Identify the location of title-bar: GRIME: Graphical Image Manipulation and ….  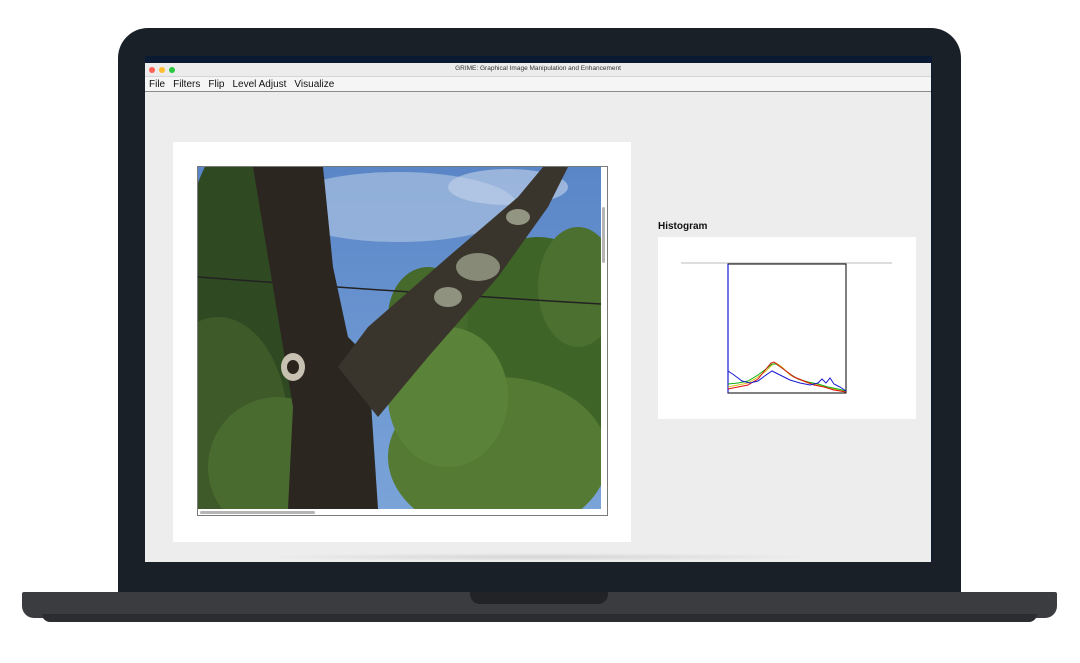
(538, 70).